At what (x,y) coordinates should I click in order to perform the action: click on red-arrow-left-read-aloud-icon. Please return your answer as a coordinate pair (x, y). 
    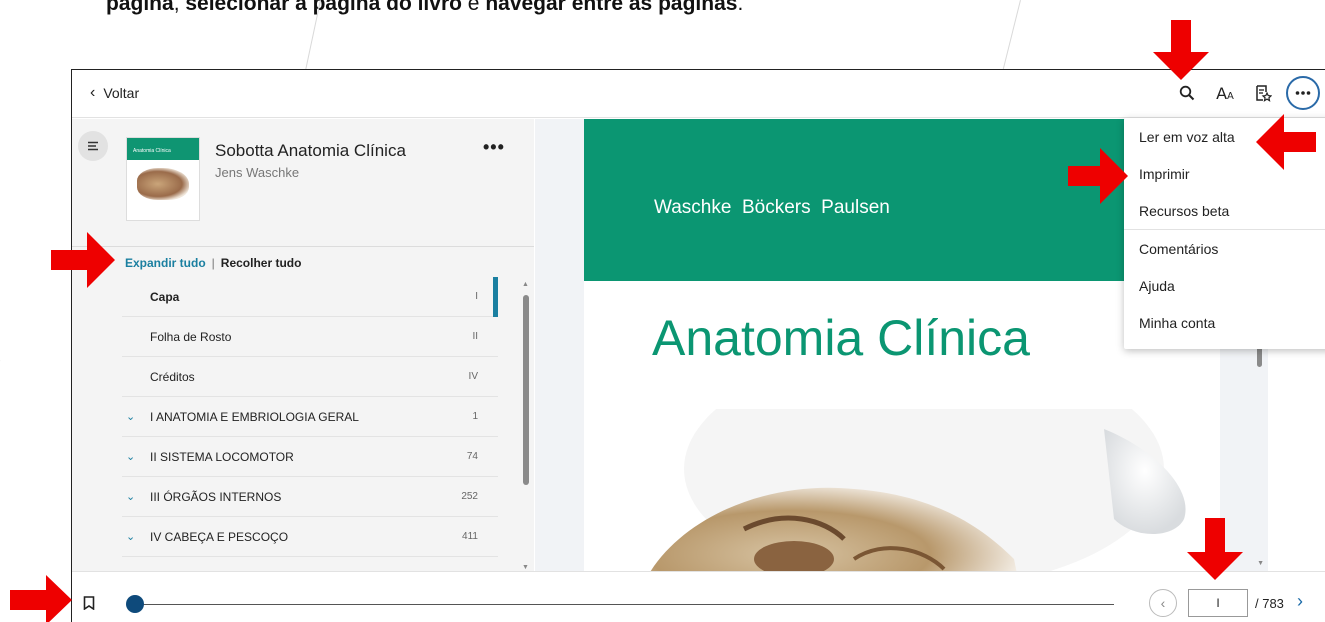
    Looking at the image, I should click on (1286, 142).